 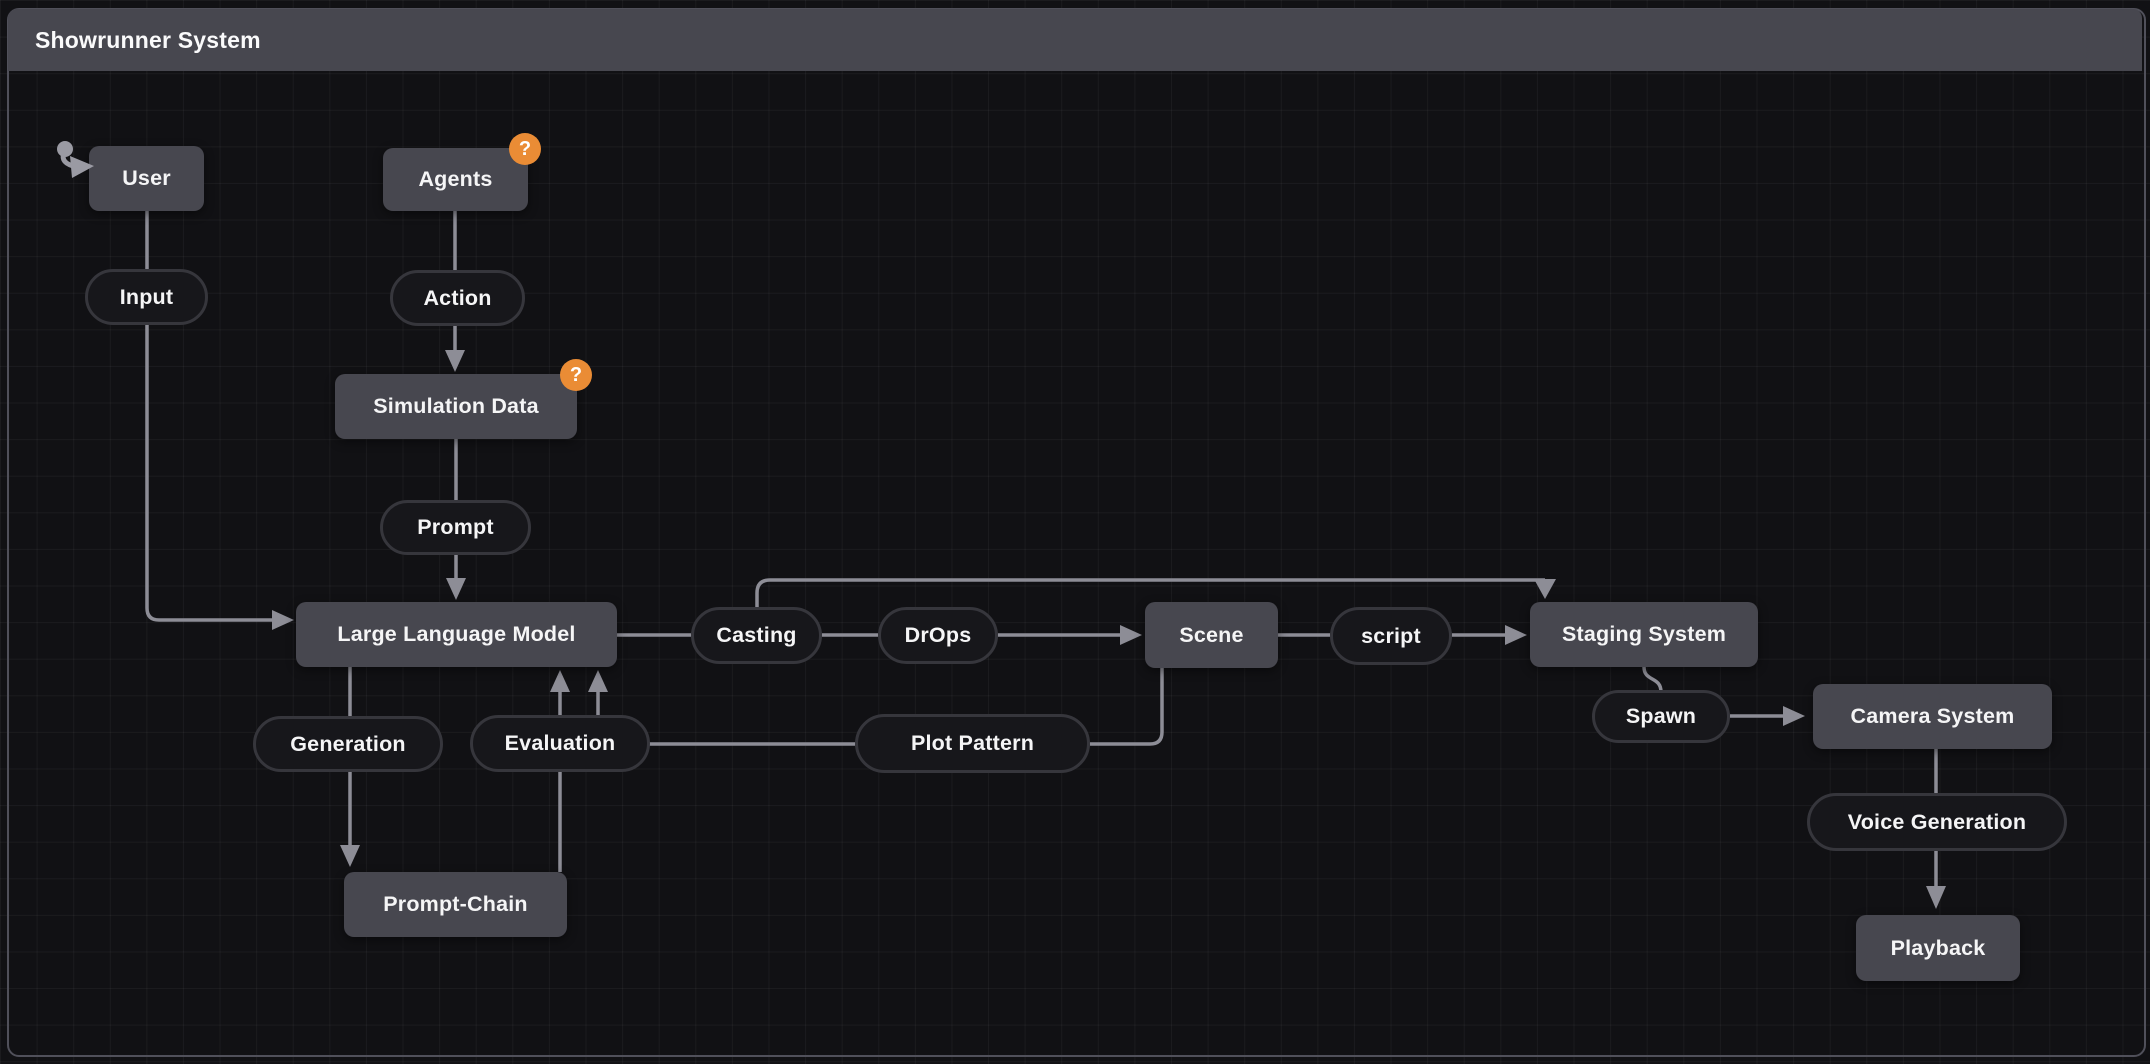 What do you see at coordinates (525, 149) in the screenshot?
I see `agents-help-badge: ?` at bounding box center [525, 149].